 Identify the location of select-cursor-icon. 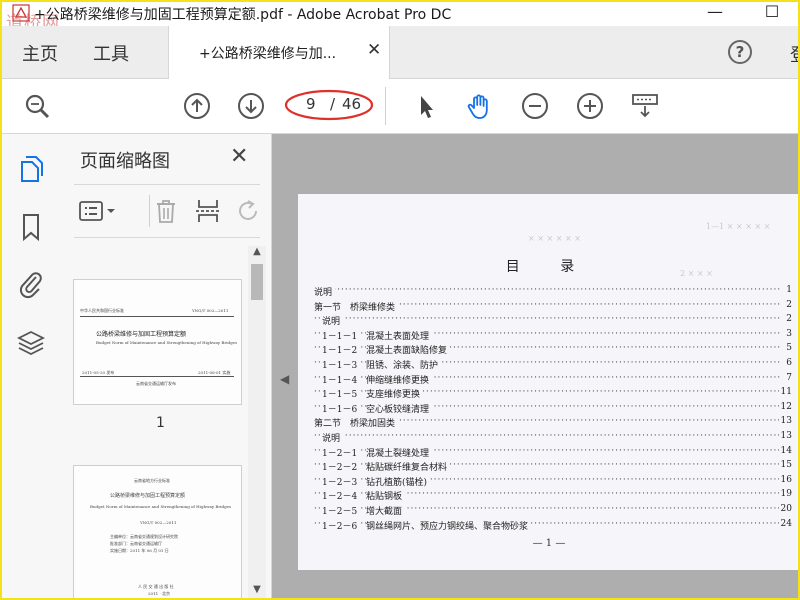
(426, 106).